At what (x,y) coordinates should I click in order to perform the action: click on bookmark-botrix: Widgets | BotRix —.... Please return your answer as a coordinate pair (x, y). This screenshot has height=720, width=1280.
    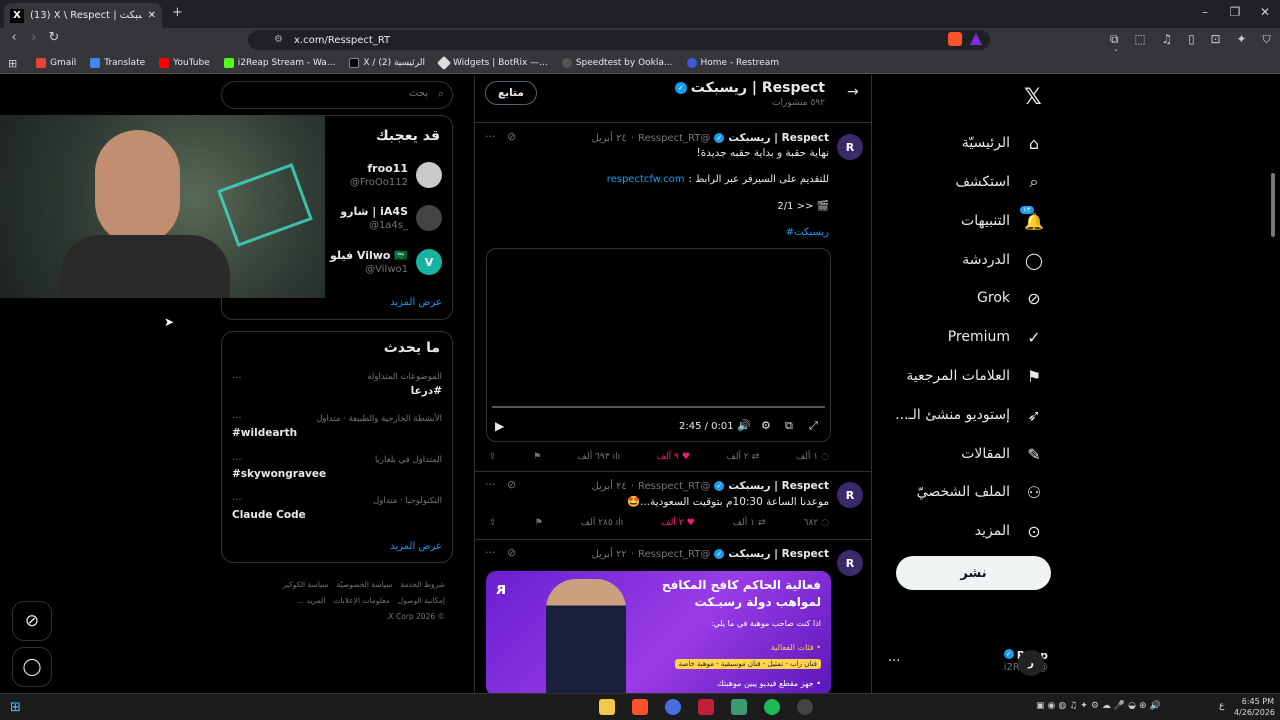
    Looking at the image, I should click on (492, 62).